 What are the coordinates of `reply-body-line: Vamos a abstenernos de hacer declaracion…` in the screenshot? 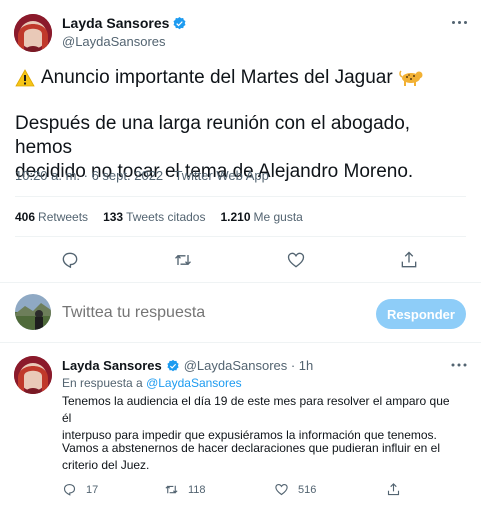 It's located at (251, 448).